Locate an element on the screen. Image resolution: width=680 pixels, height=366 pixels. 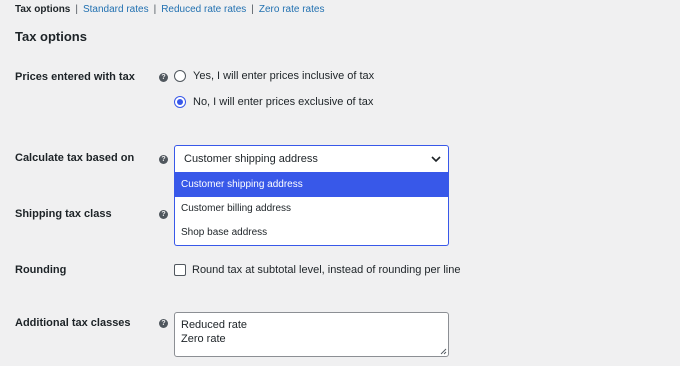
subnav-link-zero-rate-rates: Zero rate rates is located at coordinates (292, 9).